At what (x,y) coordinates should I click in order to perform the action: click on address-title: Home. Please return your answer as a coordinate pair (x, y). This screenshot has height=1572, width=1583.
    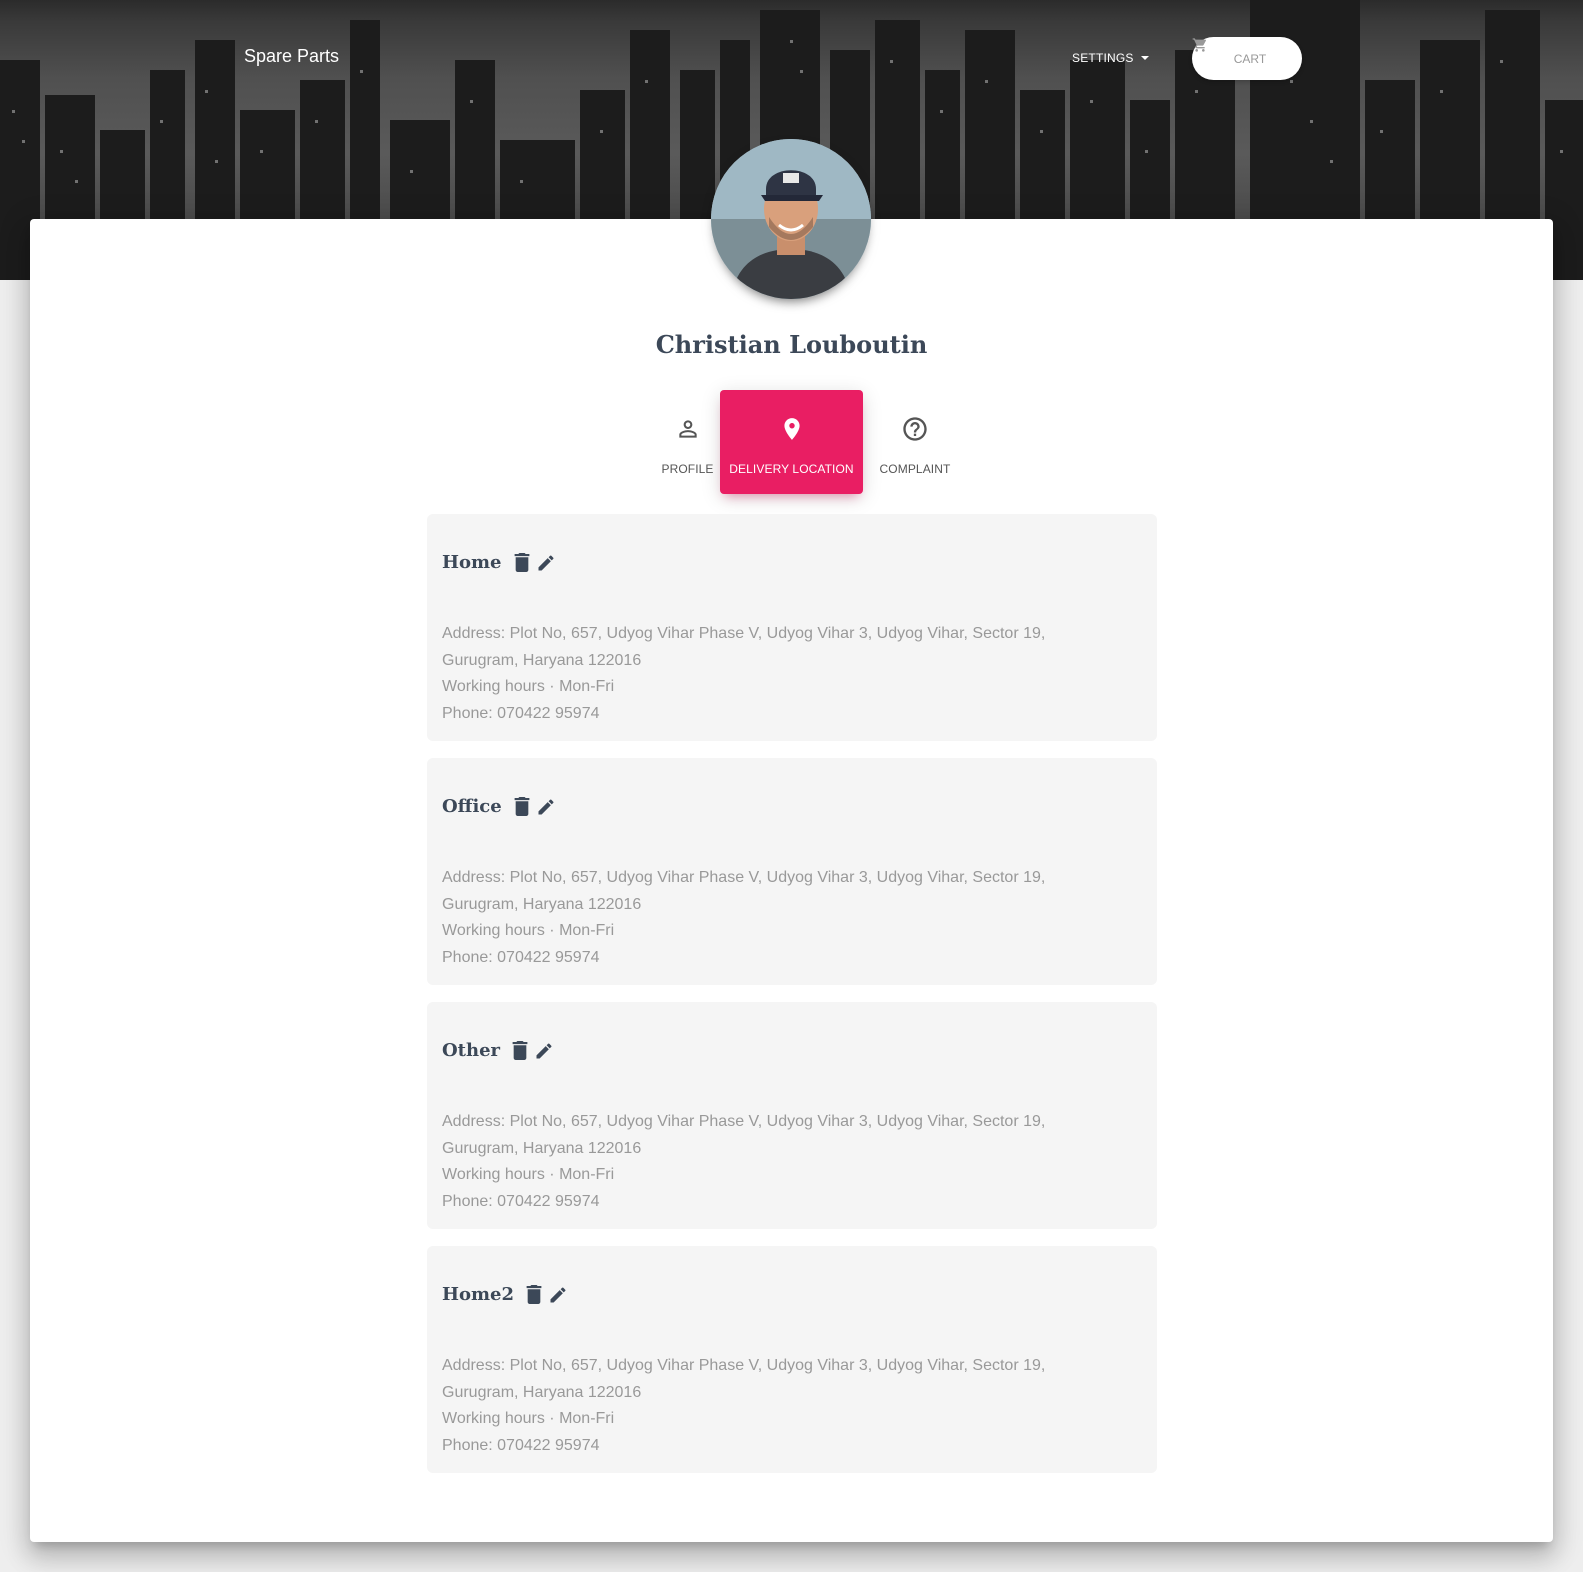
    Looking at the image, I should click on (472, 562).